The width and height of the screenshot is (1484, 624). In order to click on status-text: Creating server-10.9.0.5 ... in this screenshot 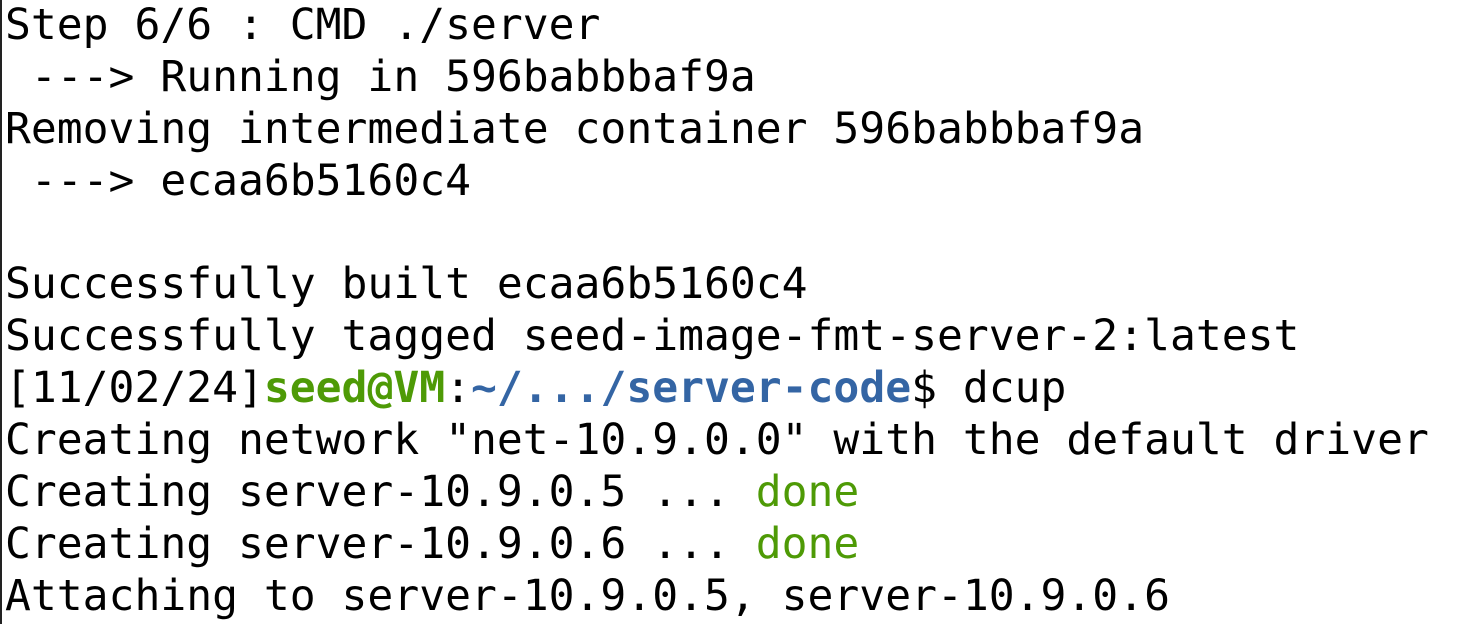, I will do `click(380, 492)`.